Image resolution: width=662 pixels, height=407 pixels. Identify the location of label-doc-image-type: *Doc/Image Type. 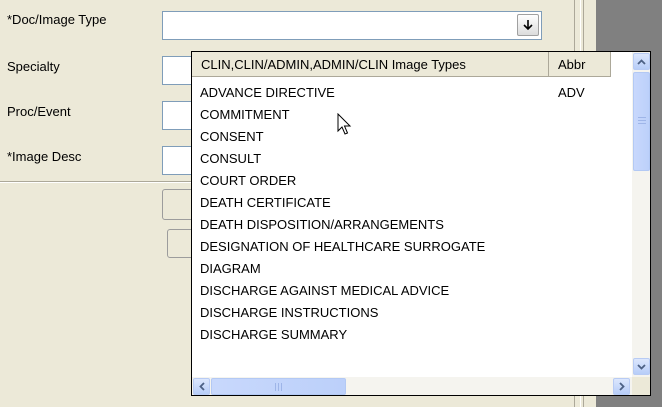
(57, 19).